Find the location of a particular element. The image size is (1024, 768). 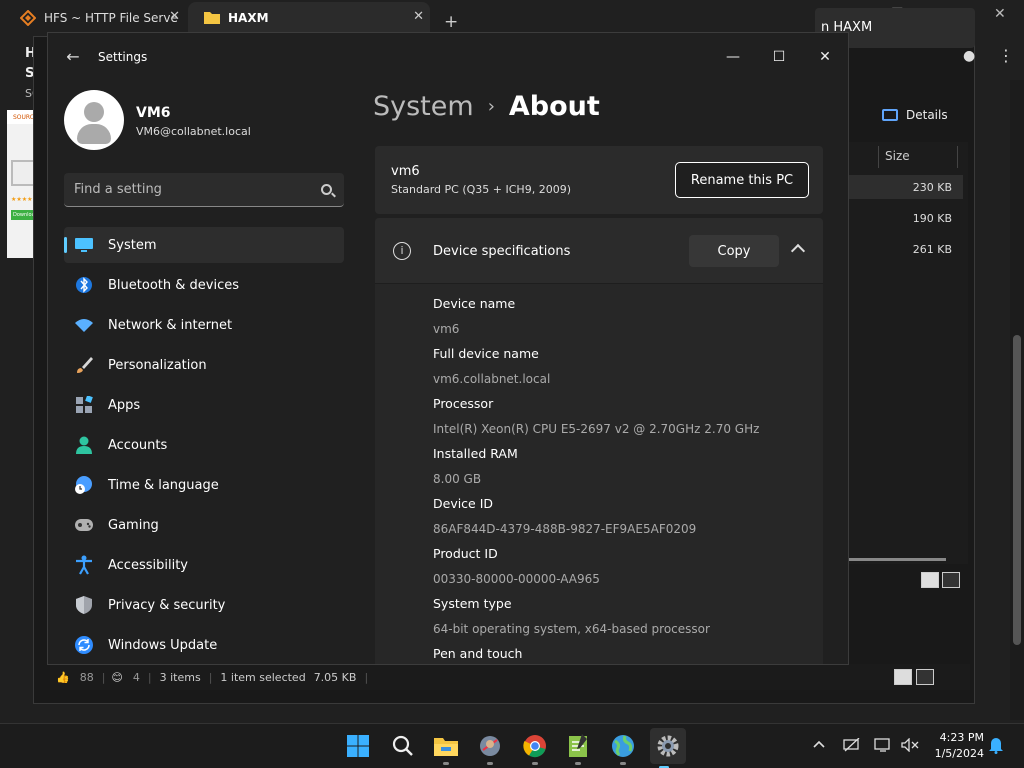

file-size-cell: 190 KB is located at coordinates (932, 218).